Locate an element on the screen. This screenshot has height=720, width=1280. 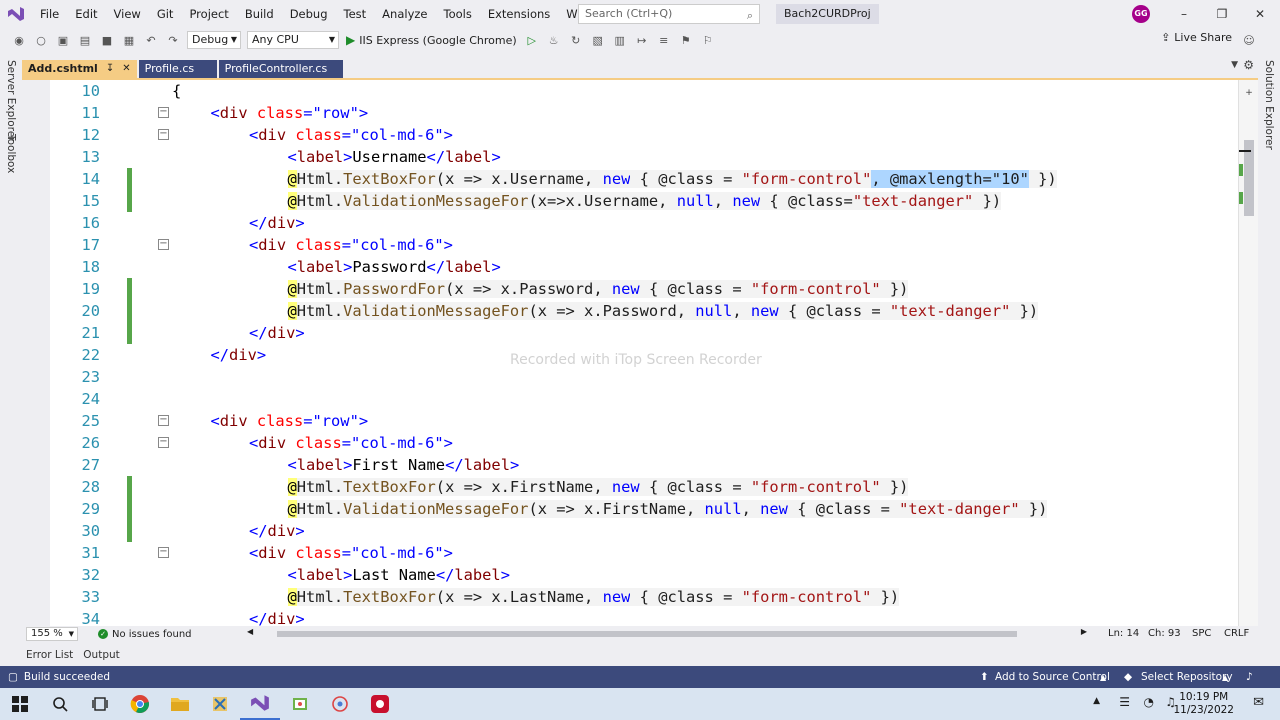
code-line: 32 <label>Last Name</label> is located at coordinates (643, 575).